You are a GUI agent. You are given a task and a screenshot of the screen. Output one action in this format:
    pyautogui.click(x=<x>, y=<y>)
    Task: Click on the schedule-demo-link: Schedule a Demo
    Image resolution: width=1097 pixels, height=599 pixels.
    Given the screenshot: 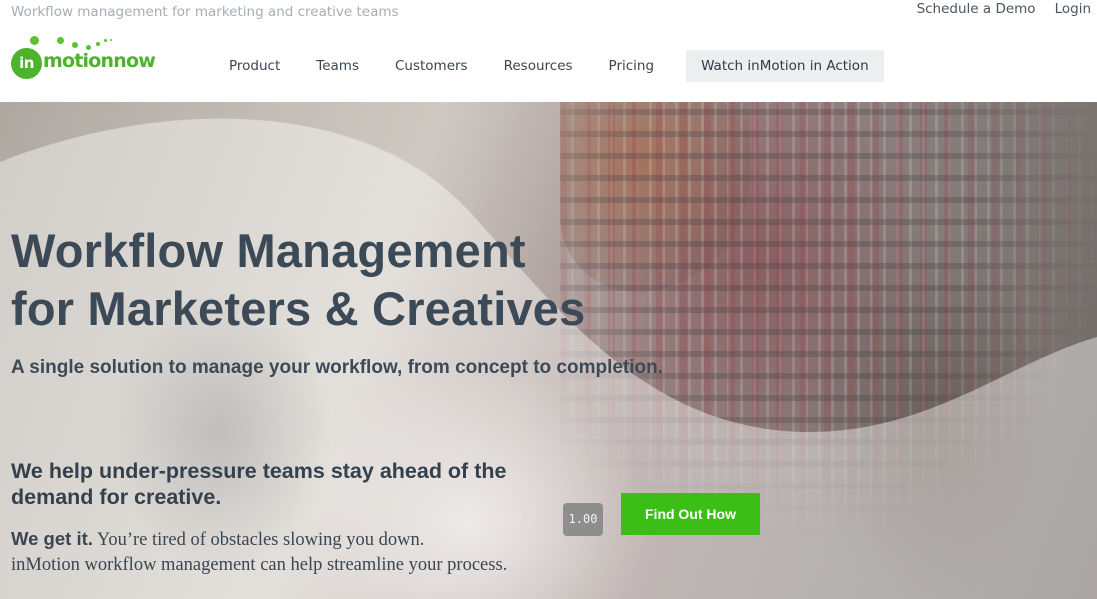 What is the action you would take?
    pyautogui.click(x=976, y=9)
    